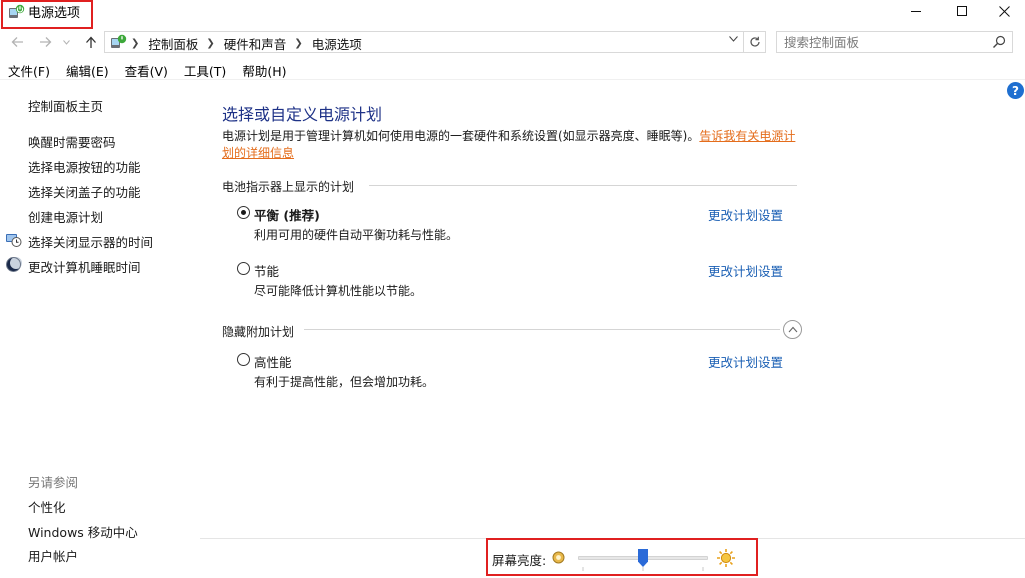 The width and height of the screenshot is (1025, 578). What do you see at coordinates (512, 69) in the screenshot?
I see `menu-bar: 文件(F) 编辑(E) 查看(V) 工具(T) 帮助(H)` at bounding box center [512, 69].